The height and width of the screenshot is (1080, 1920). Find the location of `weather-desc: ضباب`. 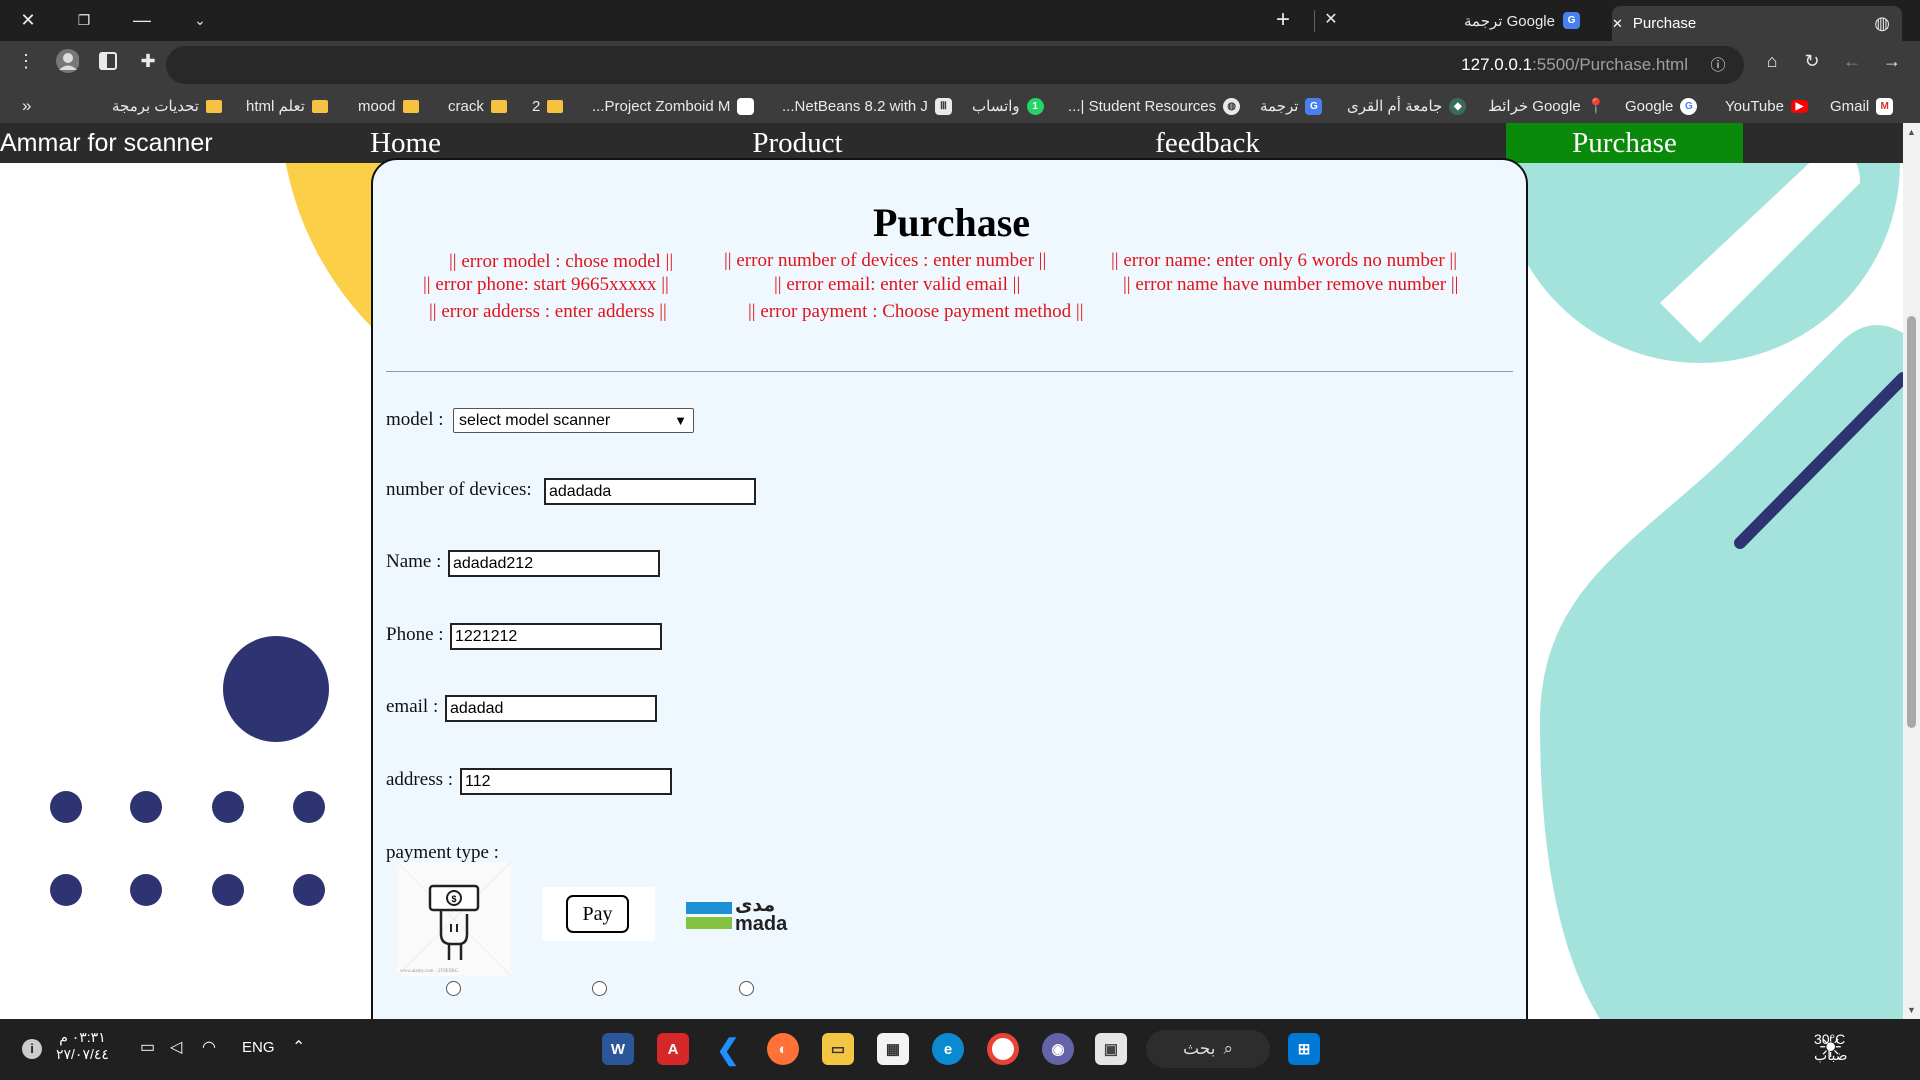

weather-desc: ضباب is located at coordinates (1831, 1055).